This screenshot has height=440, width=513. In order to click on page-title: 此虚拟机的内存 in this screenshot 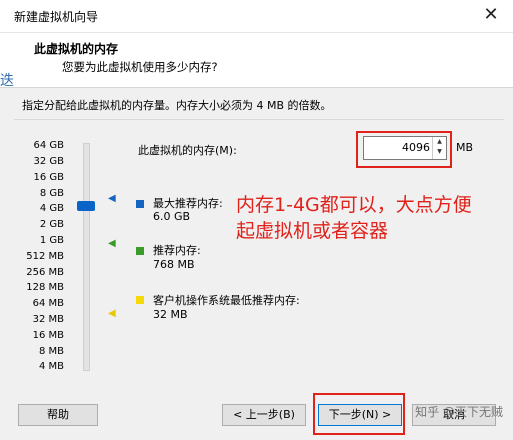, I will do `click(76, 49)`.